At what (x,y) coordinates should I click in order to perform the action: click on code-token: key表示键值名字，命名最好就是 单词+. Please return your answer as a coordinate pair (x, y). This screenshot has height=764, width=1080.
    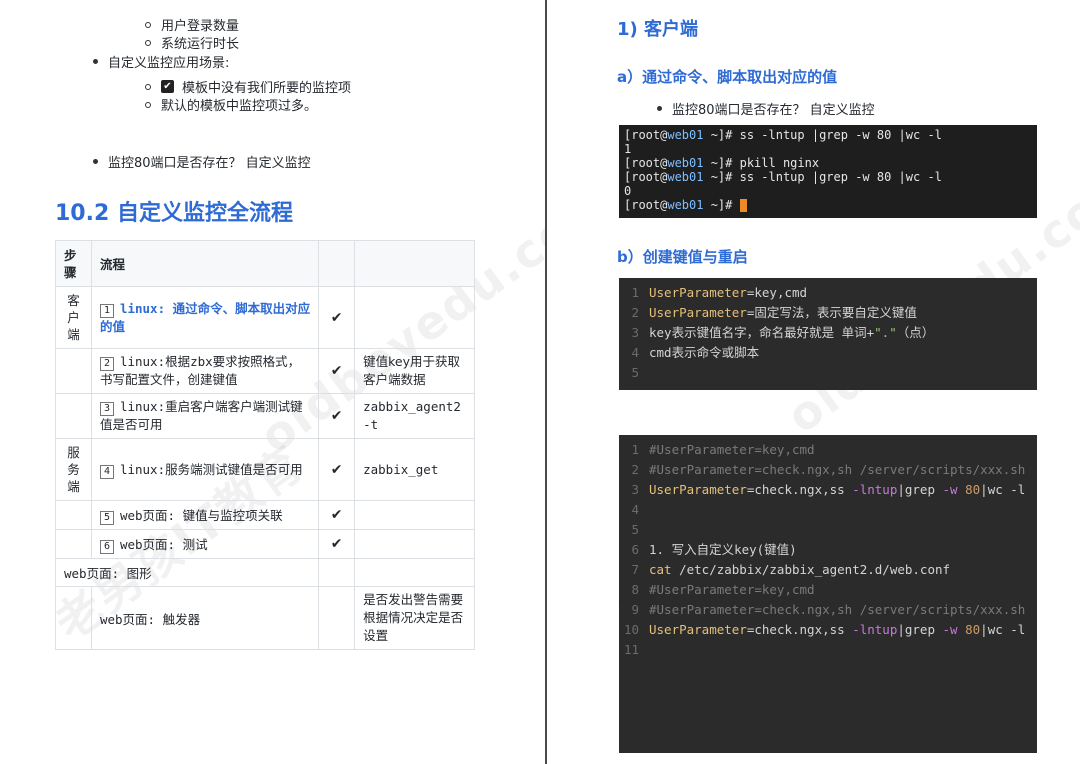
    Looking at the image, I should click on (762, 332).